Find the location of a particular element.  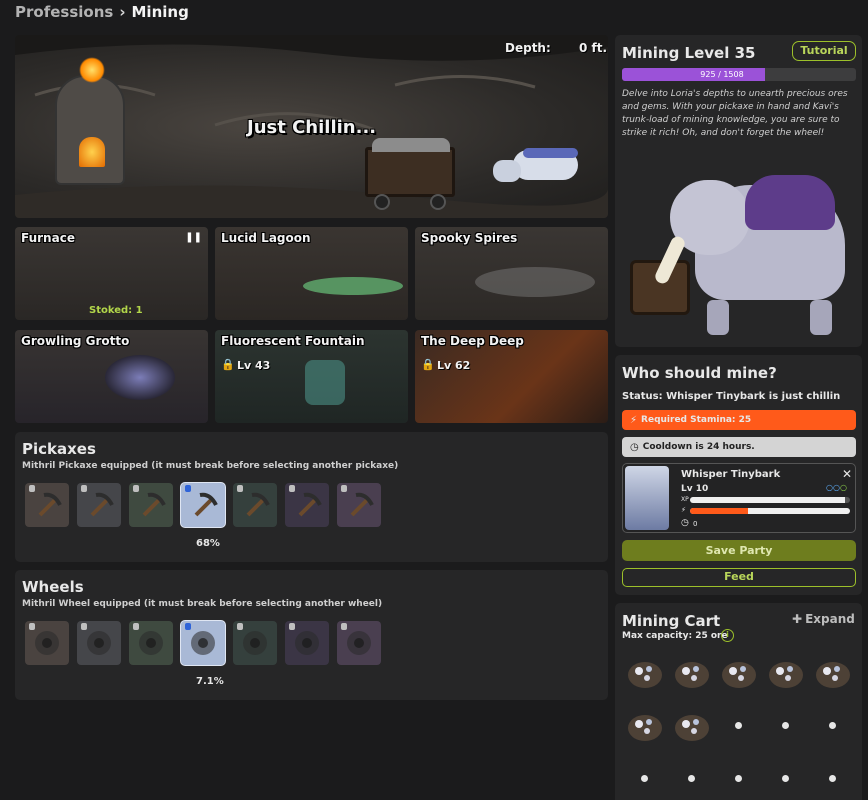

pet-level: Lv 10 is located at coordinates (695, 489).